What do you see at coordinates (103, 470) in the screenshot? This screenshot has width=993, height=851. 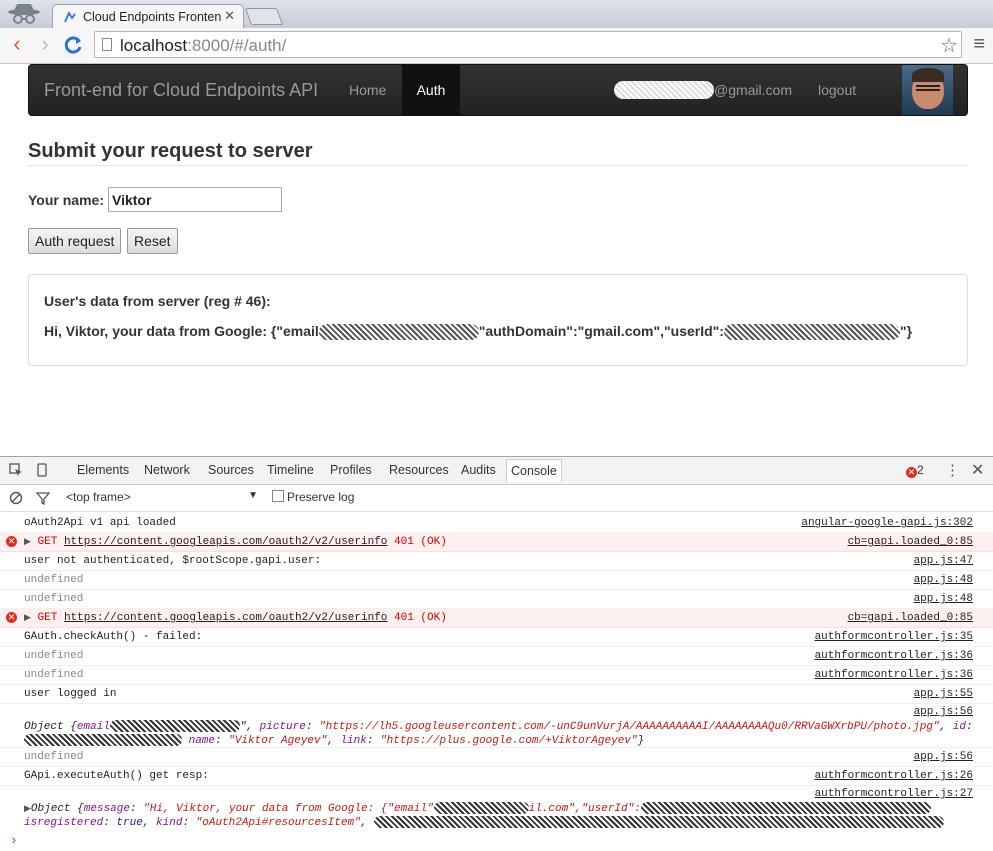 I see `tab-elements: Elements` at bounding box center [103, 470].